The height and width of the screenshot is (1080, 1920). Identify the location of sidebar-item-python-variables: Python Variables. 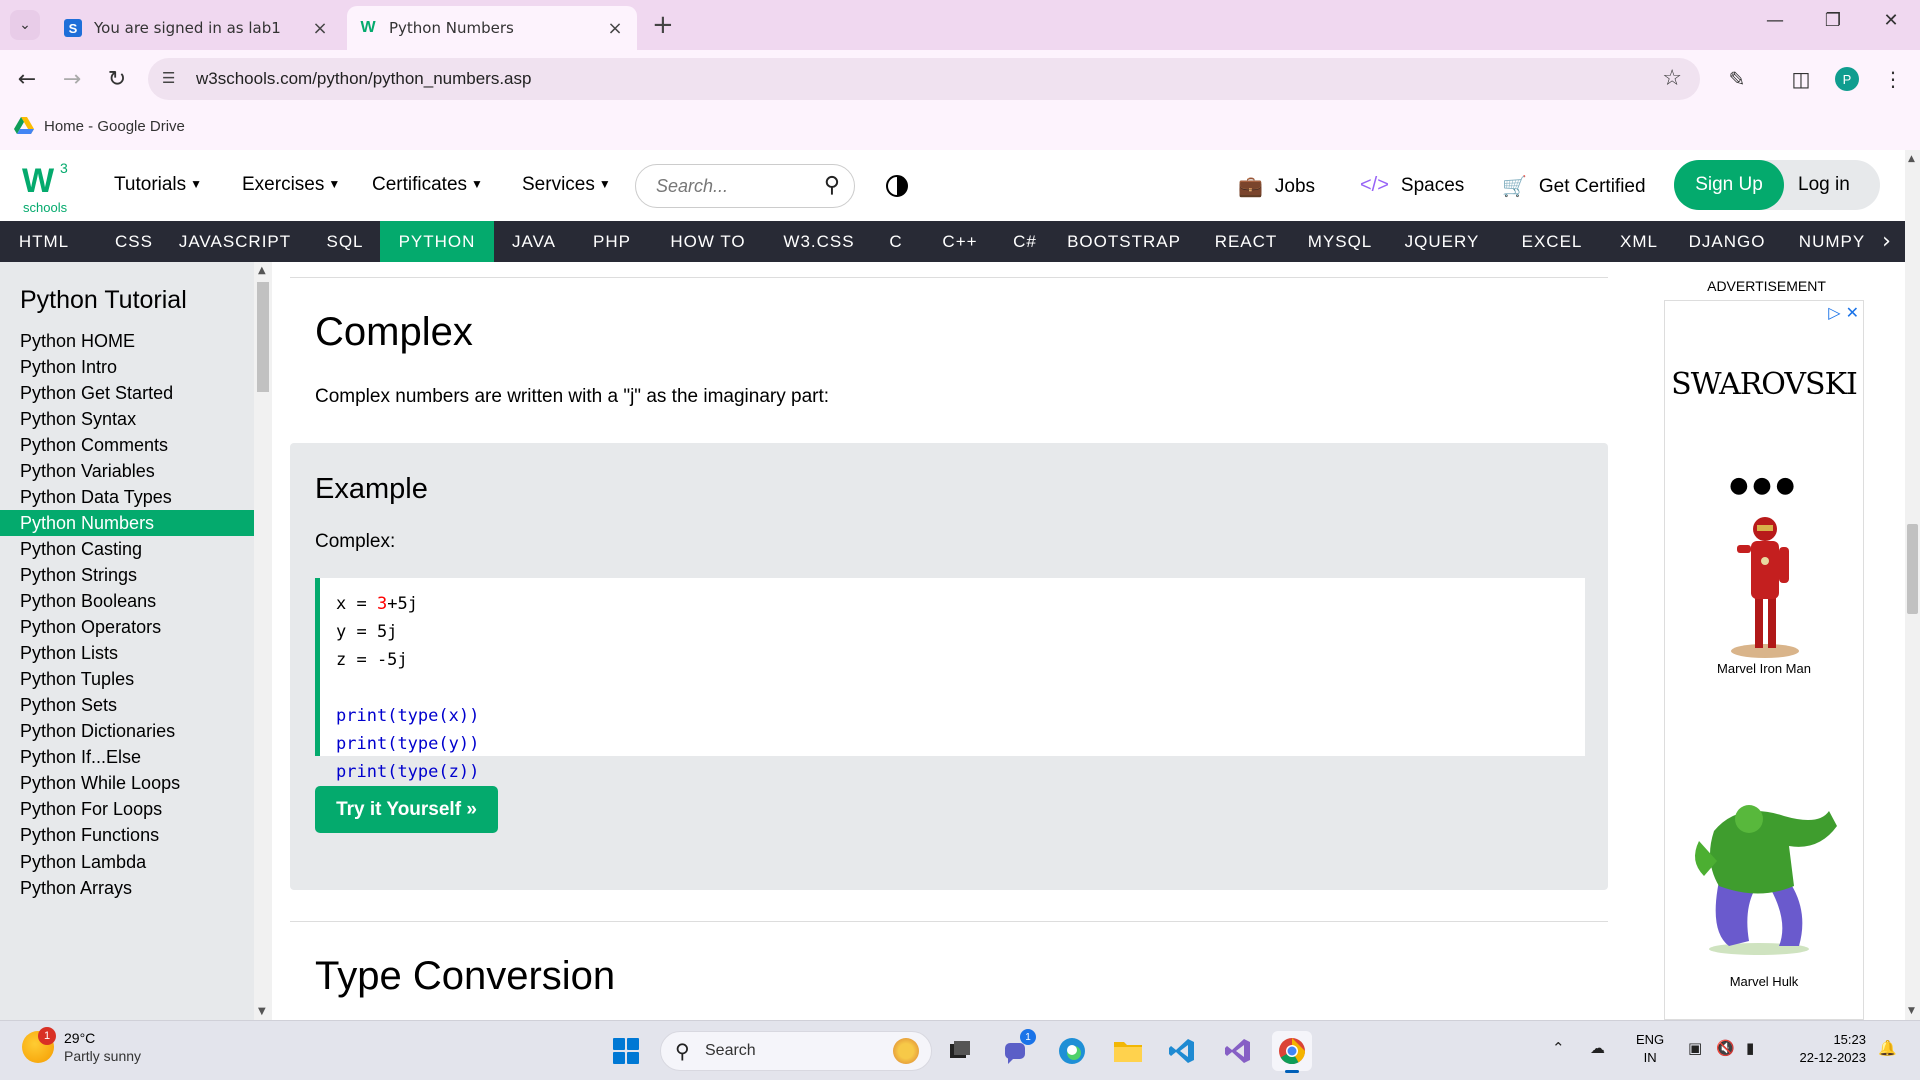
(127, 471).